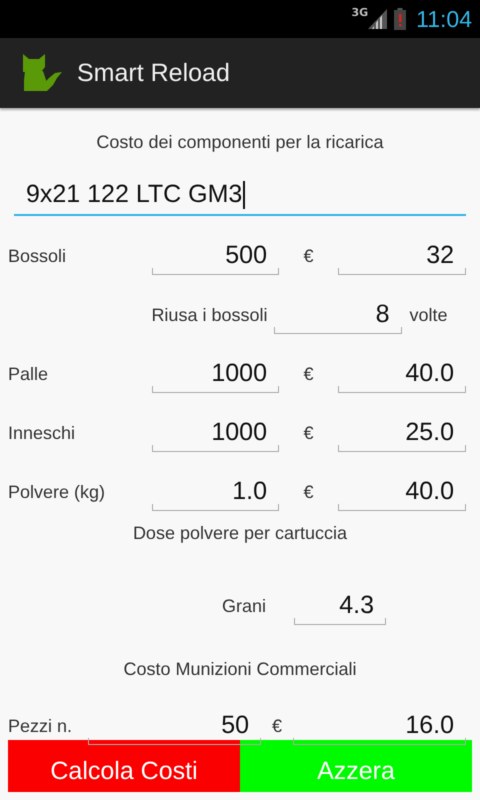 The height and width of the screenshot is (800, 480). I want to click on section-heading: Costo dei componenti per la ricarica, so click(240, 142).